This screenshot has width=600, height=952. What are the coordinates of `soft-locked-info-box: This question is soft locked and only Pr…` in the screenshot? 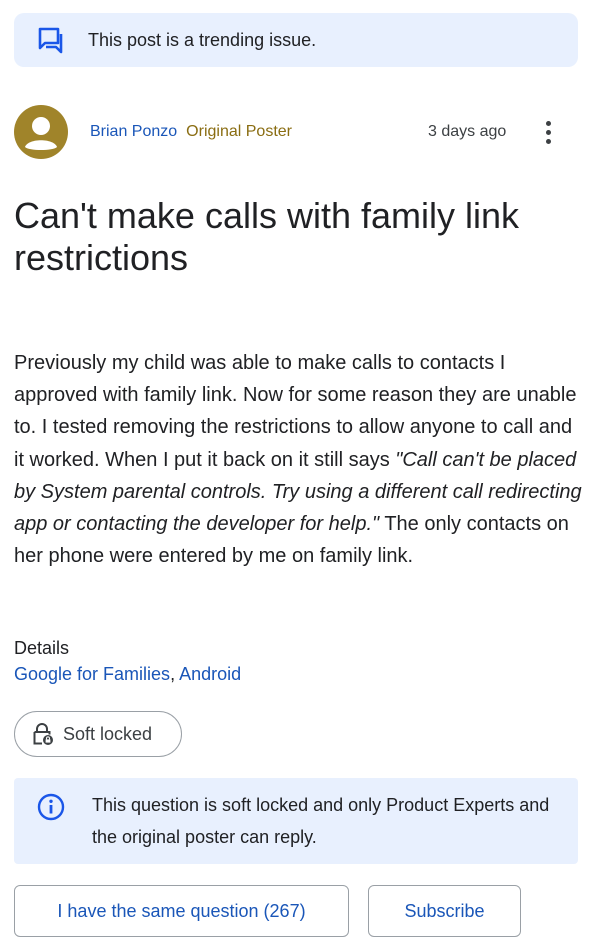 It's located at (296, 821).